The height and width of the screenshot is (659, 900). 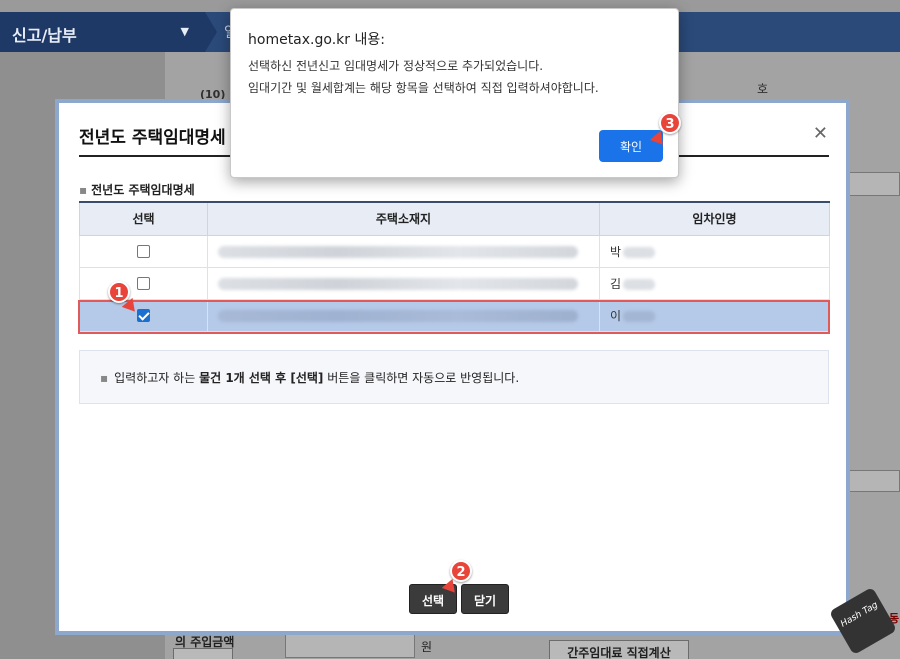 I want to click on tenant-cell: 김, so click(x=714, y=283).